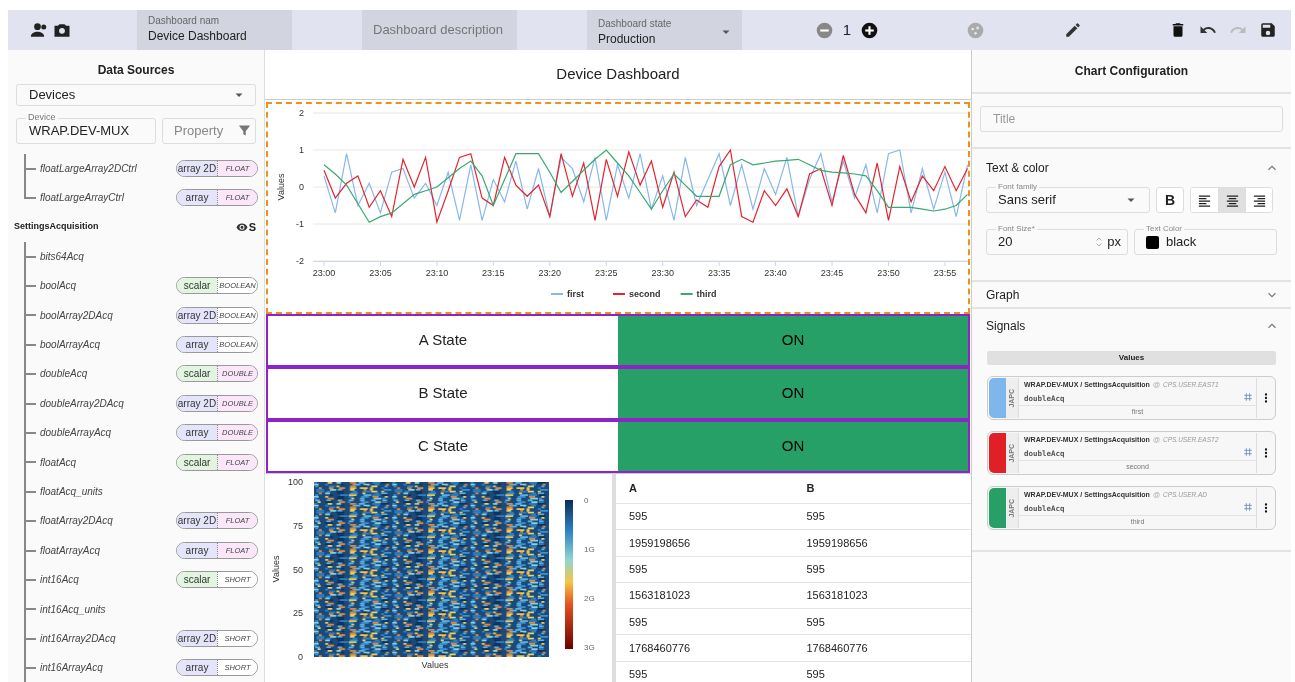 The image size is (1295, 682). Describe the element at coordinates (108, 198) in the screenshot. I see `property-label: floatLargeArrayCtrl` at that location.